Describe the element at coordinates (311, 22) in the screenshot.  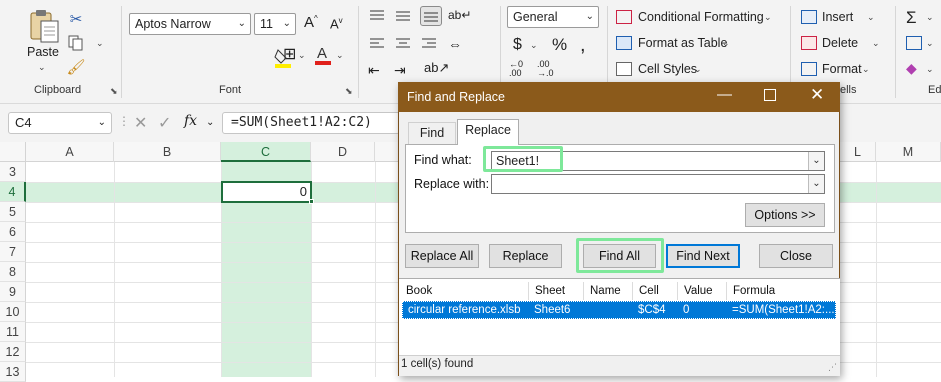
I see `increase-font-icon: A^` at that location.